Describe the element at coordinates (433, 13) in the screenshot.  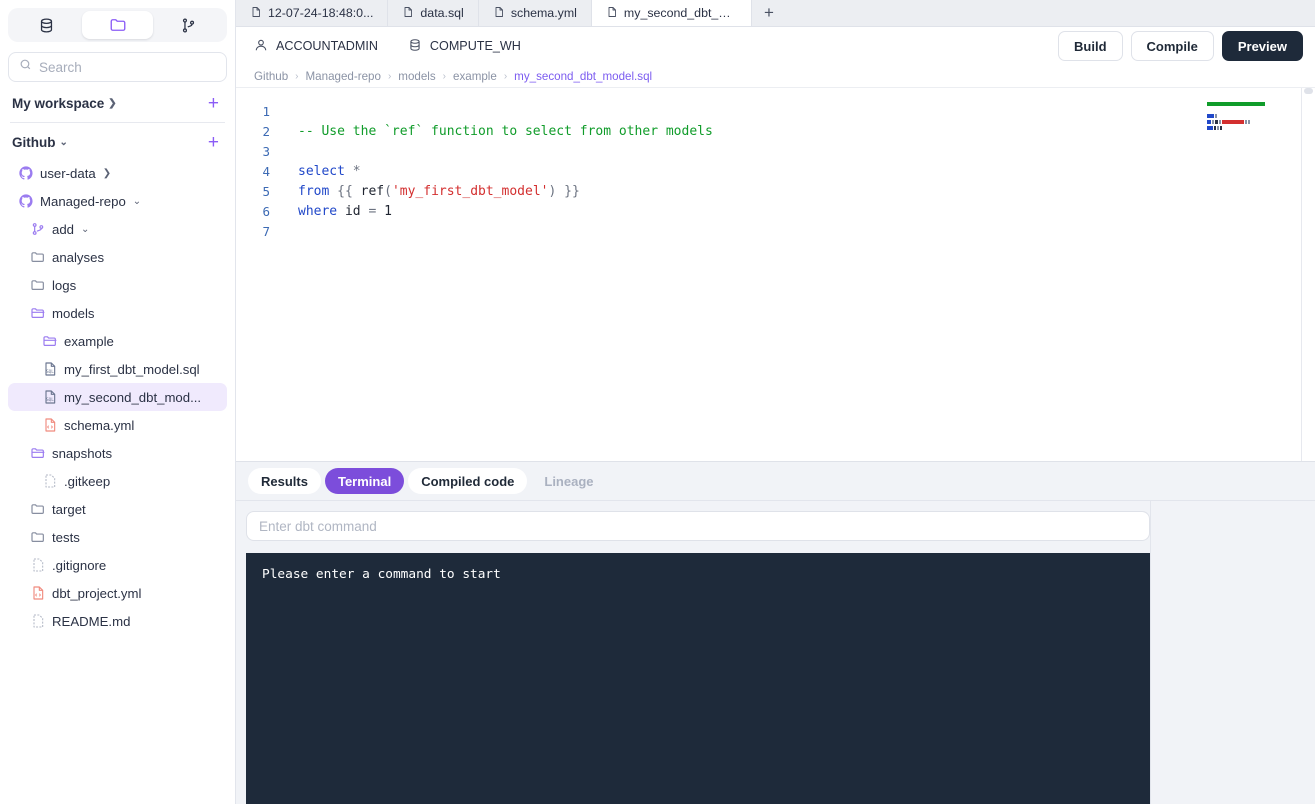
I see `editor-tab: data.sql` at that location.